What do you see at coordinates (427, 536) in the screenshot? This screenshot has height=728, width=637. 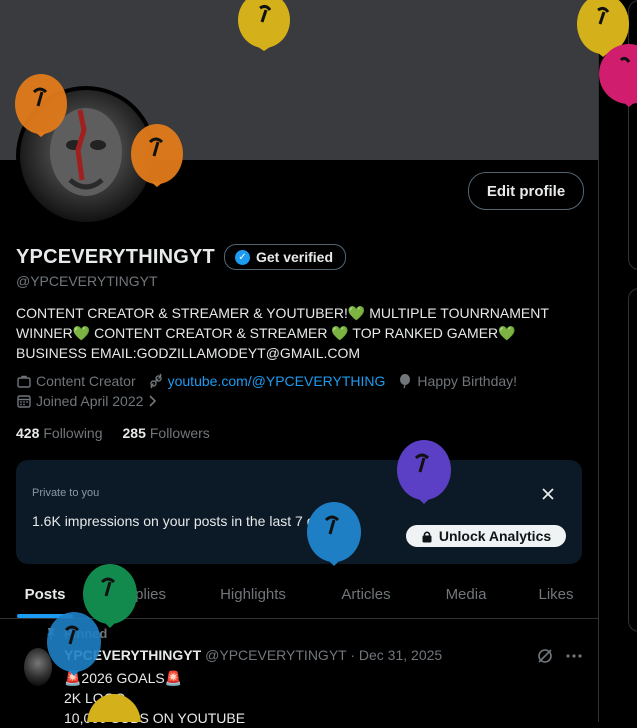 I see `lock-icon` at bounding box center [427, 536].